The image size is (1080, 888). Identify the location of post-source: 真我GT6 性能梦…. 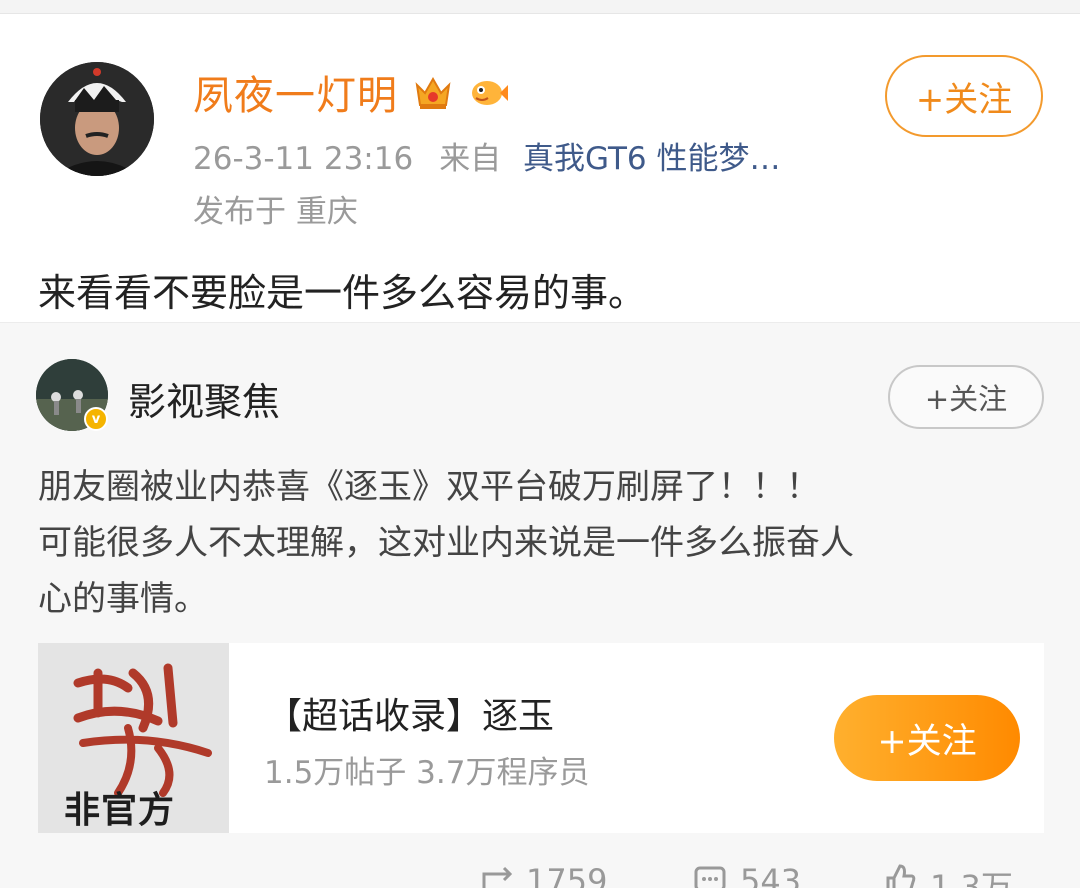
(651, 159).